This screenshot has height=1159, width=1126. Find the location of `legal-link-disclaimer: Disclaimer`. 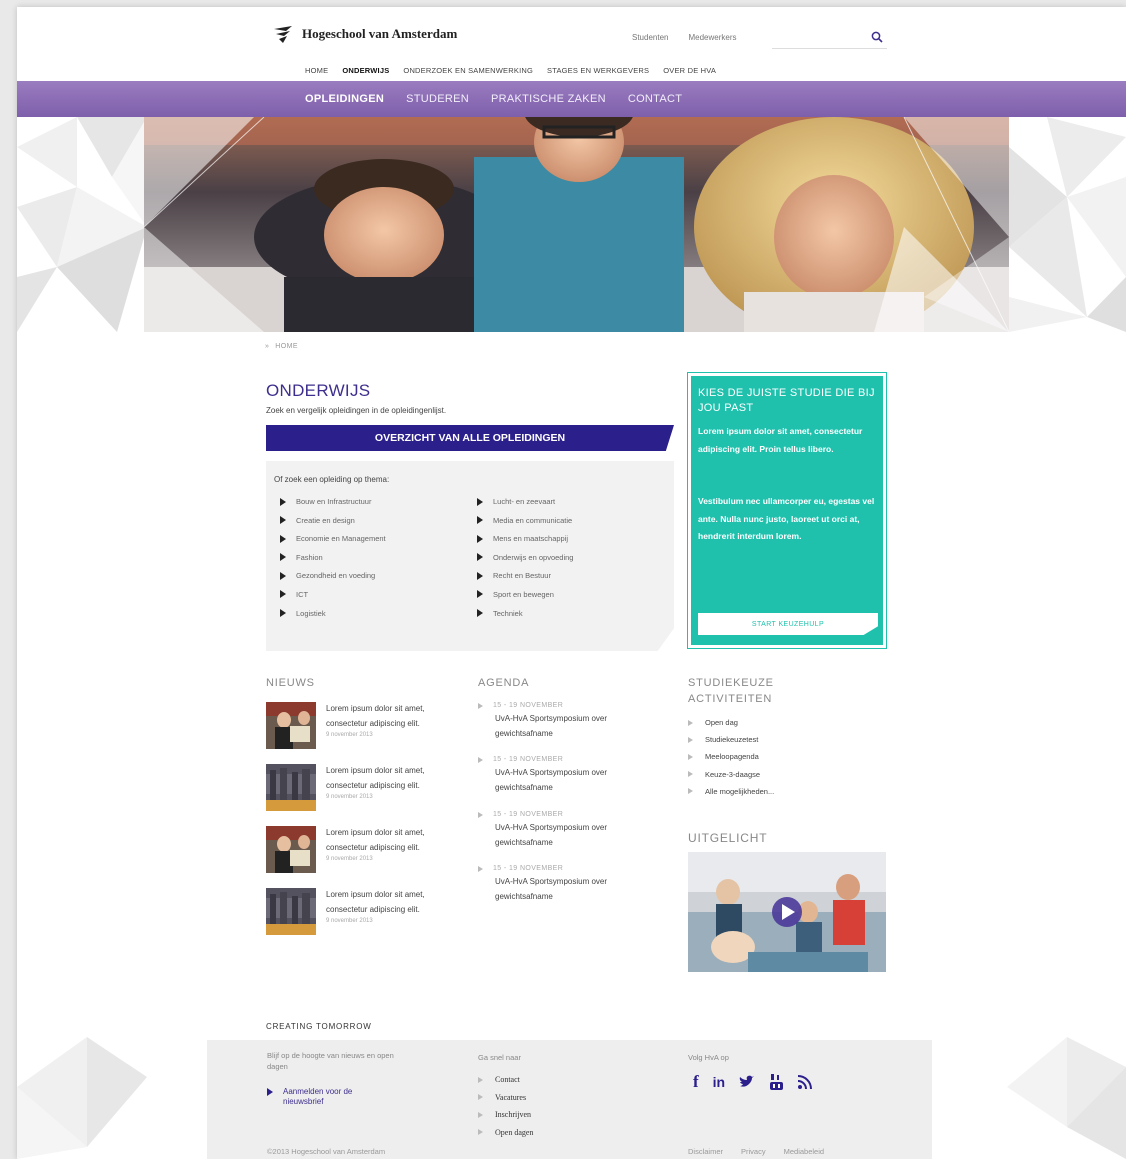

legal-link-disclaimer: Disclaimer is located at coordinates (705, 1151).